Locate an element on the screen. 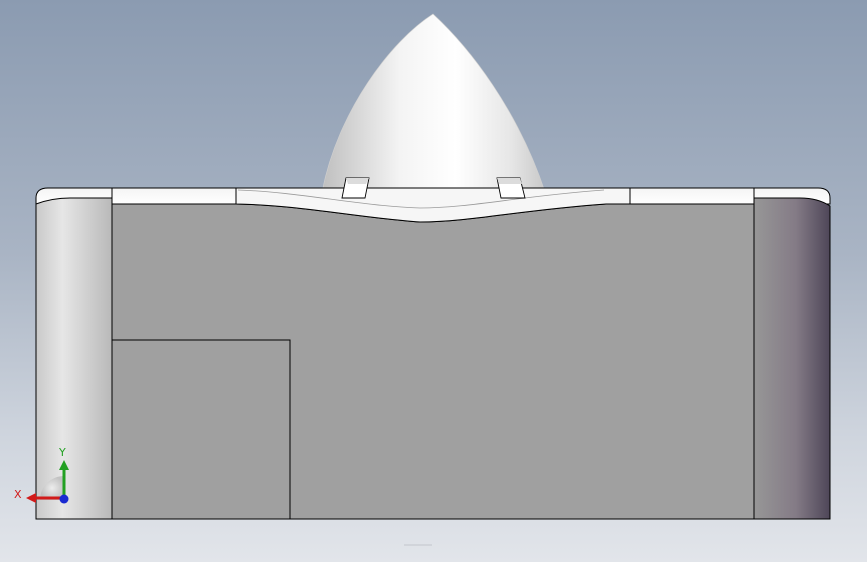 The height and width of the screenshot is (562, 867). right-tab-shade is located at coordinates (509, 181).